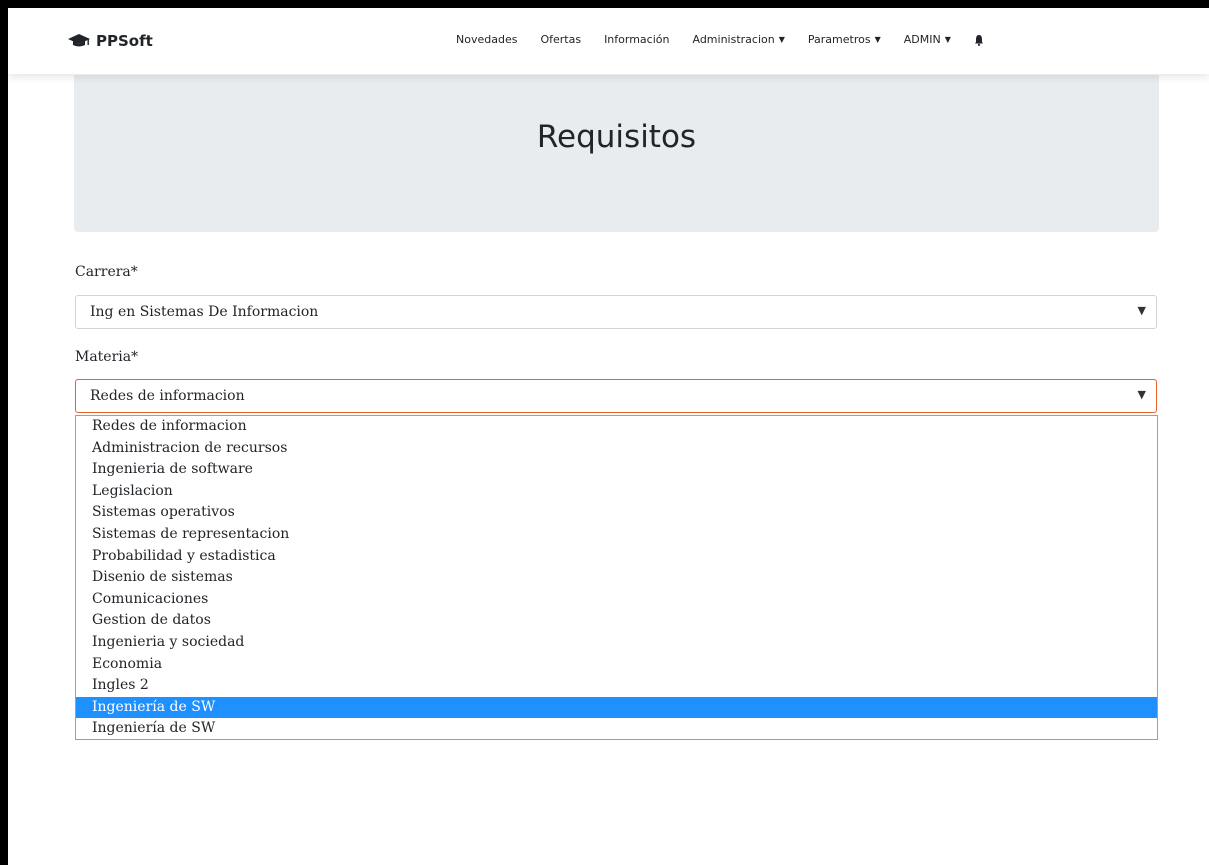  I want to click on nav-item-label: Ofertas, so click(561, 39).